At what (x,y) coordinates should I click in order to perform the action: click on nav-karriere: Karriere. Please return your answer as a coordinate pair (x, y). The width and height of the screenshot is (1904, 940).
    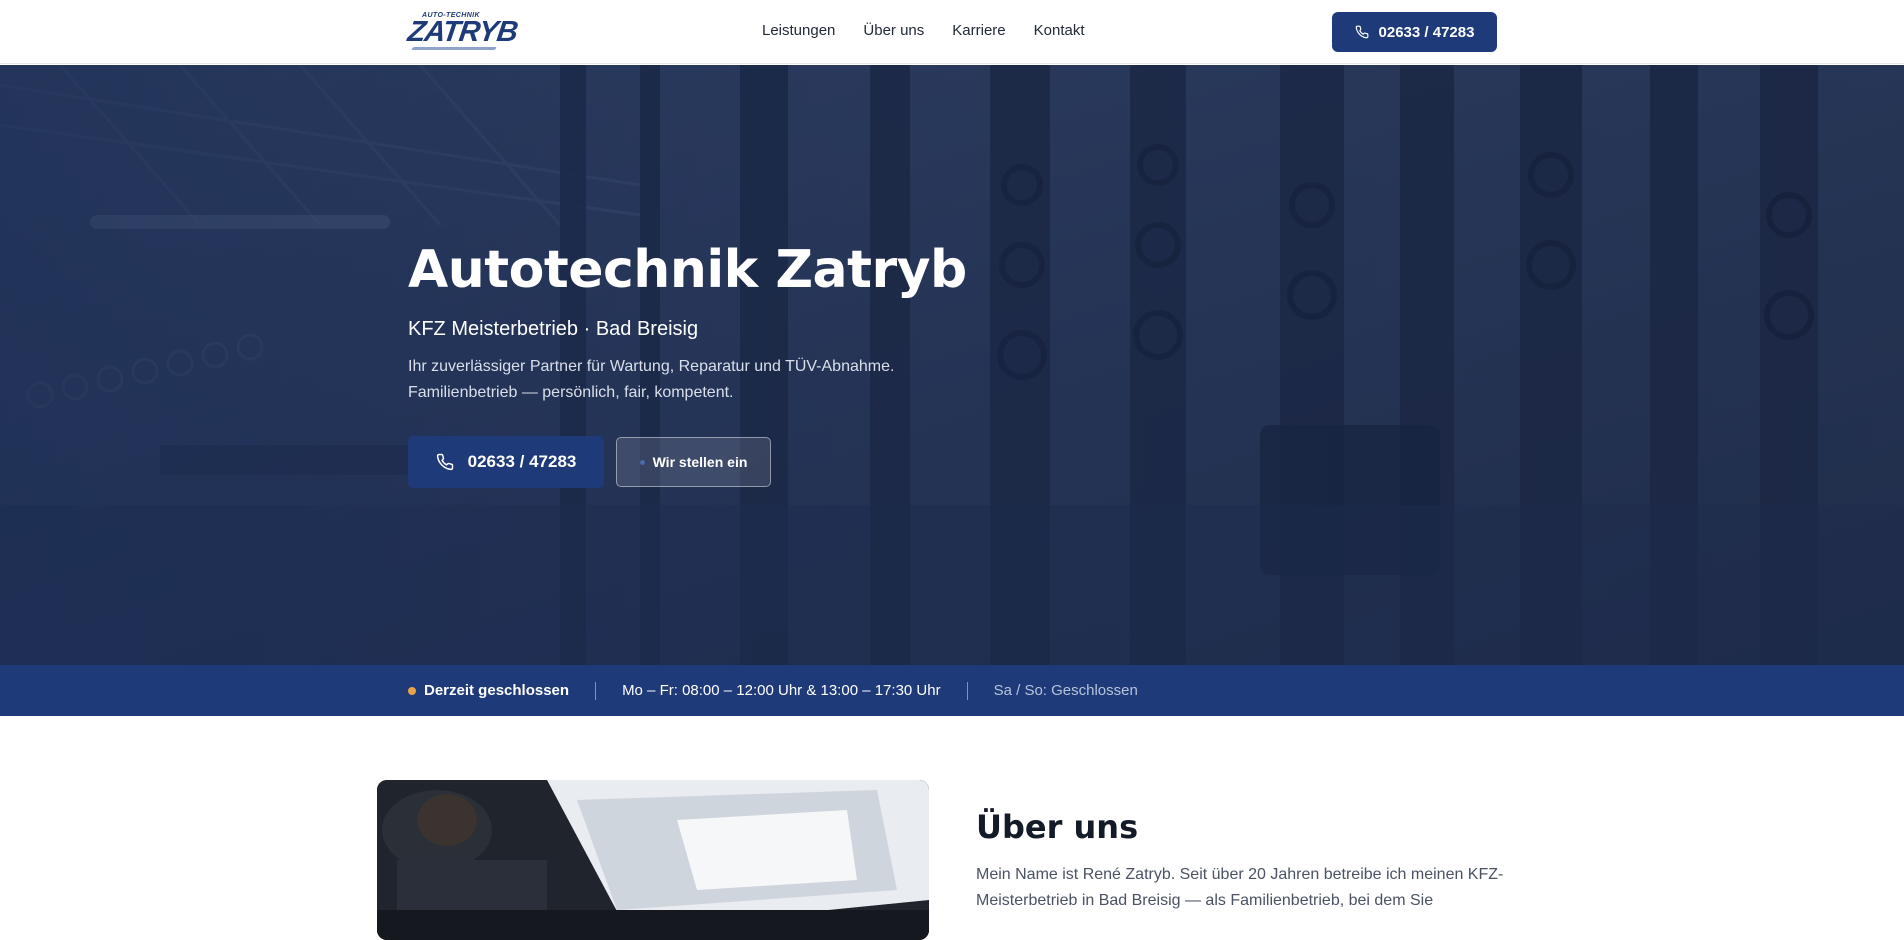
    Looking at the image, I should click on (978, 30).